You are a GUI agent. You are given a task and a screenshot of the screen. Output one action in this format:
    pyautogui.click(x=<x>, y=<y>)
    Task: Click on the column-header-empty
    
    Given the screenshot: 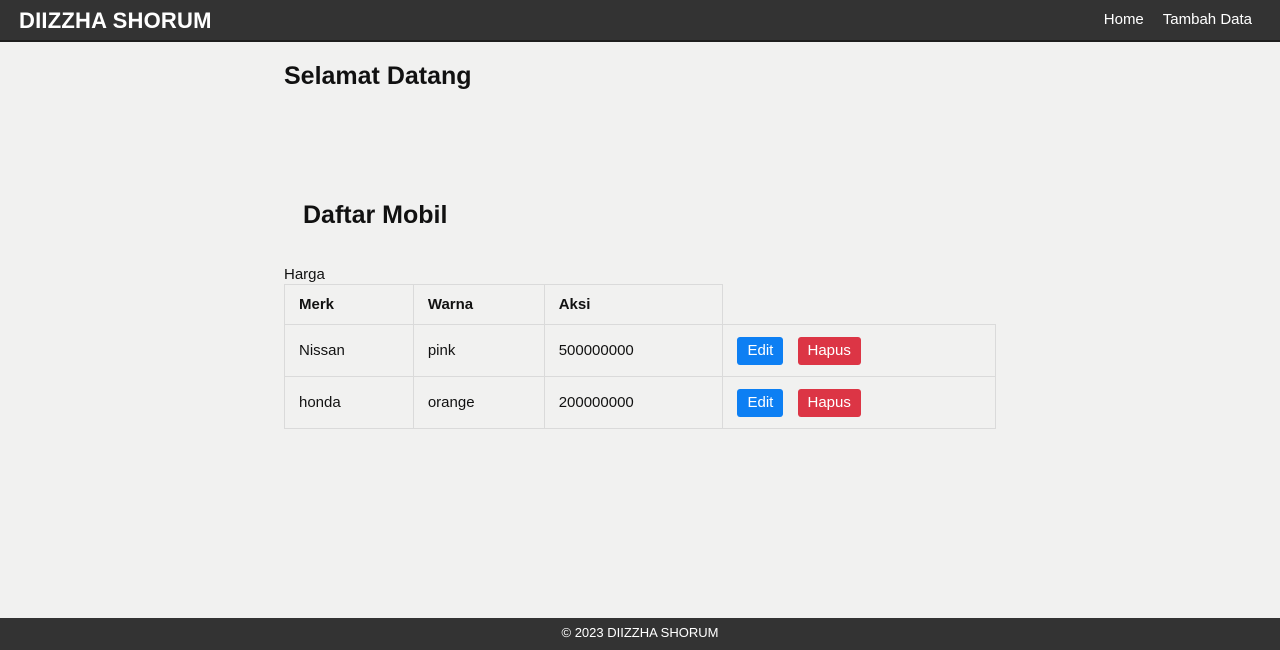 What is the action you would take?
    pyautogui.click(x=859, y=304)
    